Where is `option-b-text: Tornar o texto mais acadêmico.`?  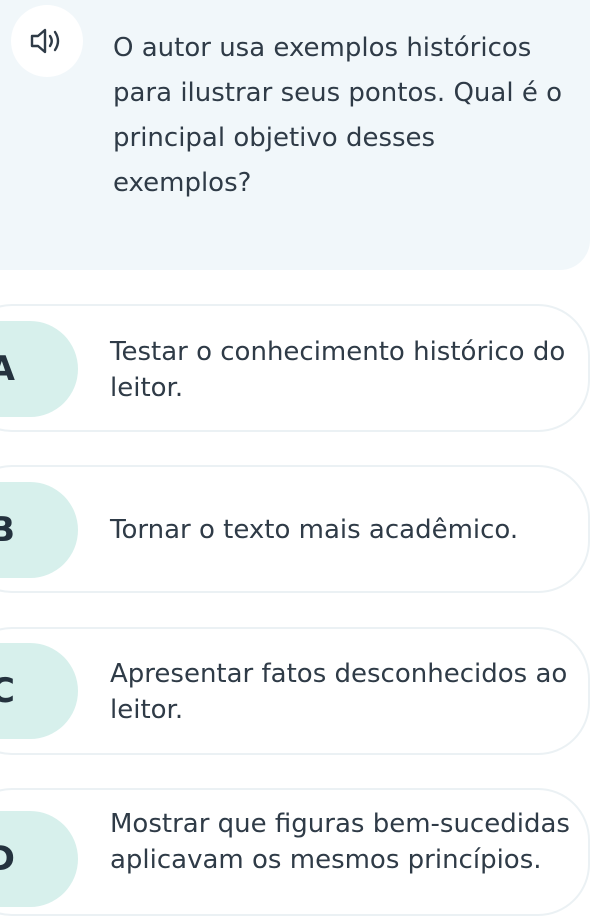 option-b-text: Tornar o texto mais acadêmico. is located at coordinates (314, 530).